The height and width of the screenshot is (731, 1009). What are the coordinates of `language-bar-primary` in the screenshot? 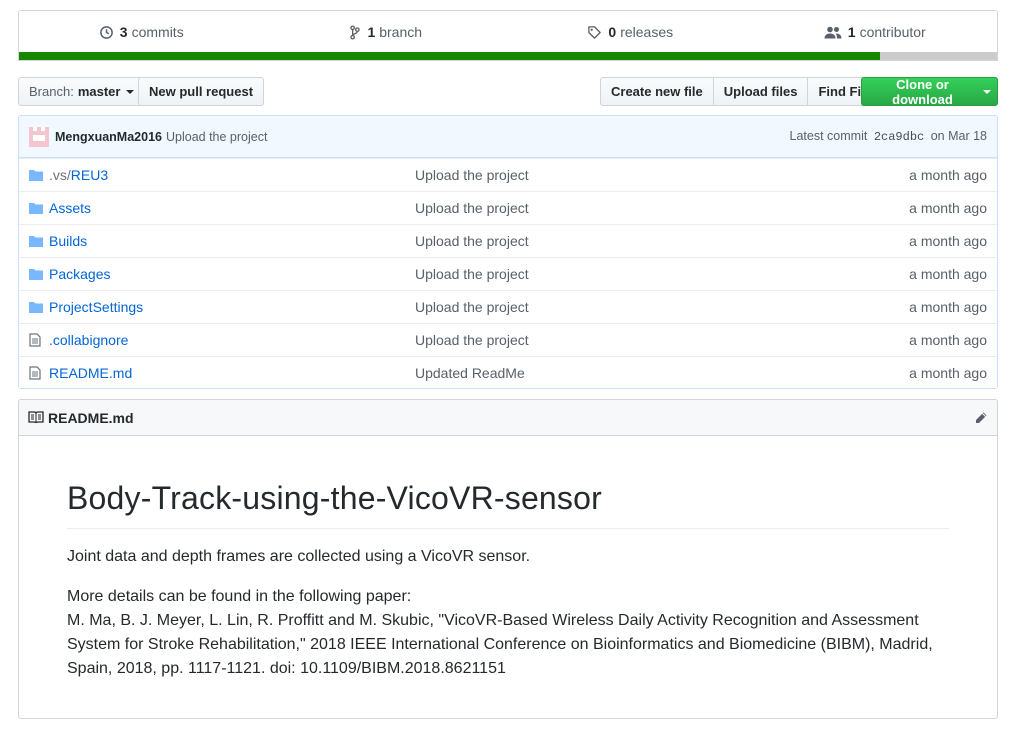 It's located at (449, 56).